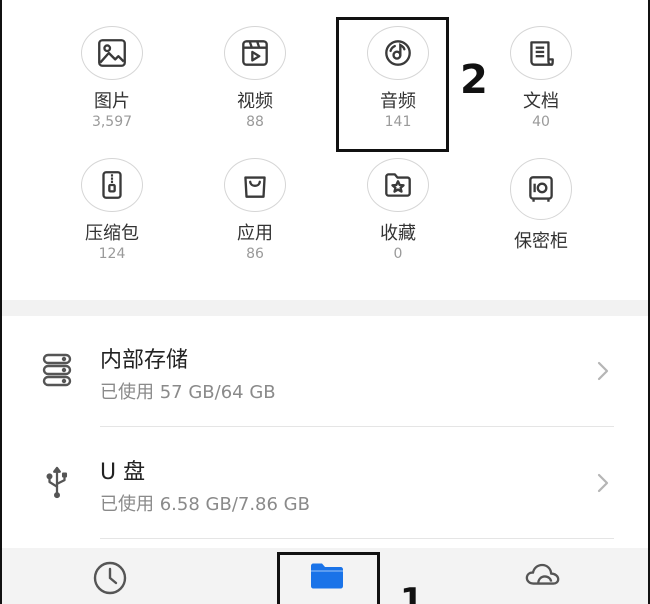 The image size is (650, 604). I want to click on annotation-number-2: 2, so click(474, 80).